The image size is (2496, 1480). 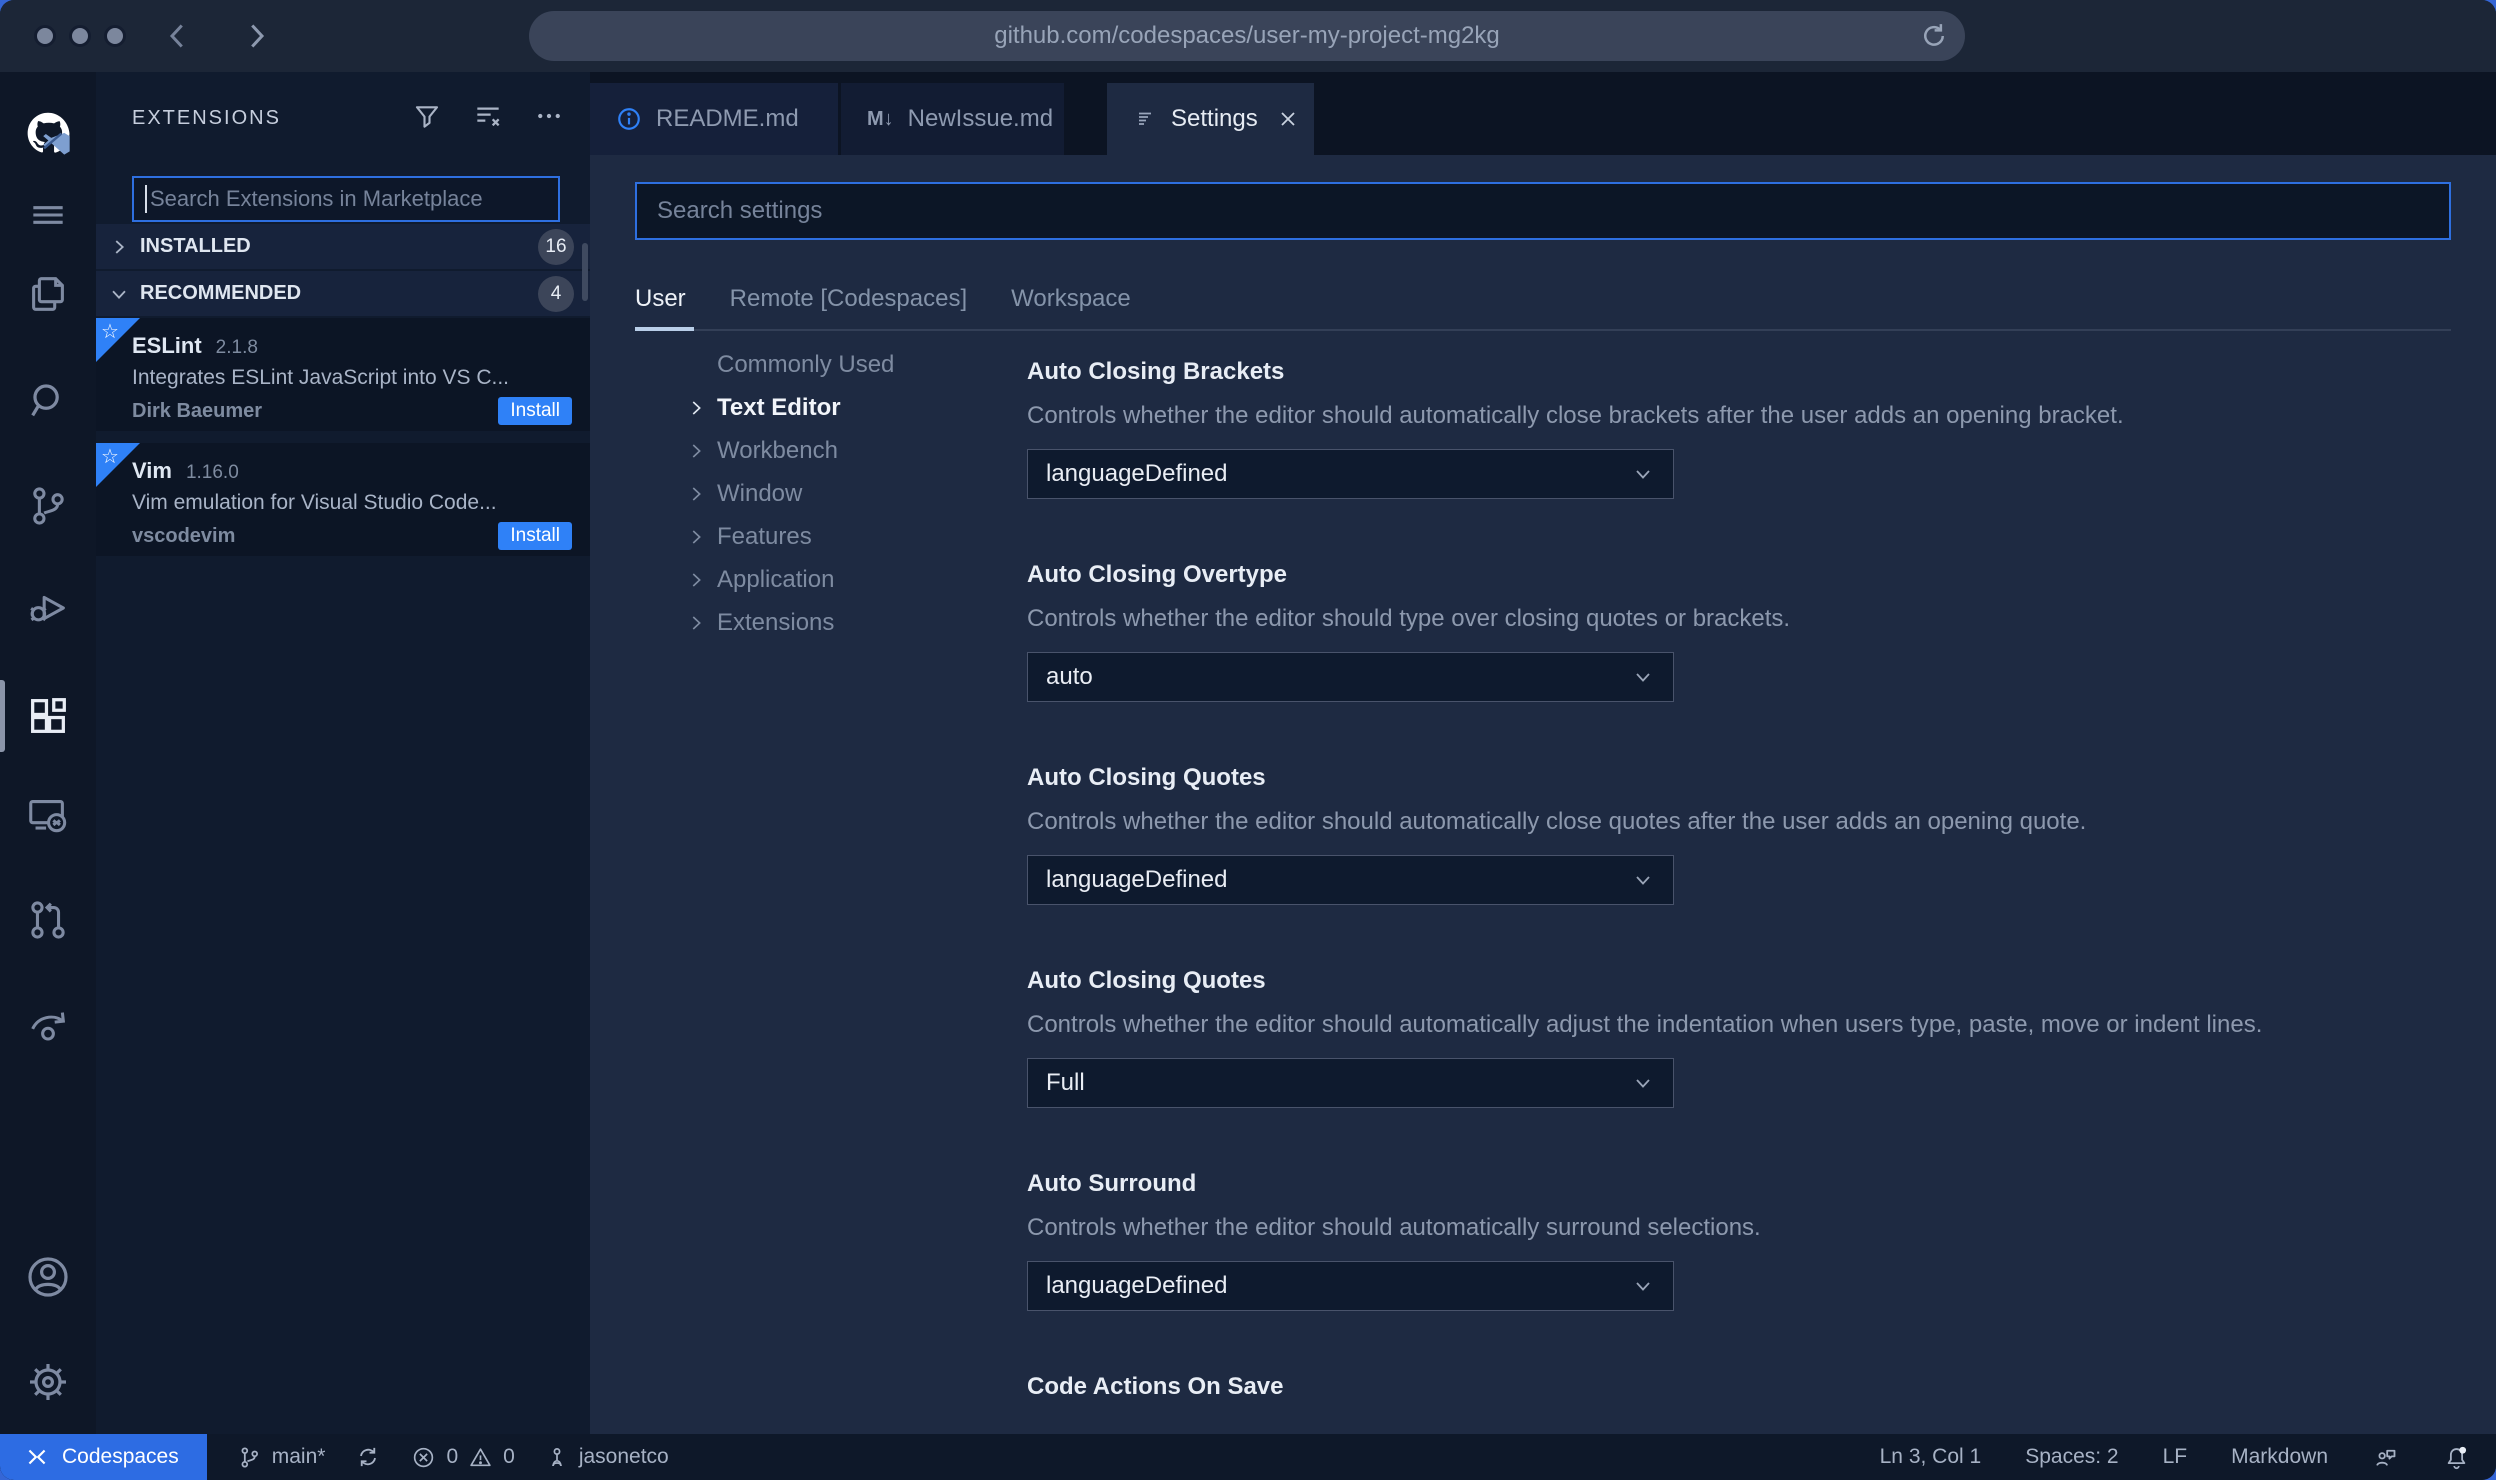 What do you see at coordinates (48, 215) in the screenshot?
I see `menu-icon` at bounding box center [48, 215].